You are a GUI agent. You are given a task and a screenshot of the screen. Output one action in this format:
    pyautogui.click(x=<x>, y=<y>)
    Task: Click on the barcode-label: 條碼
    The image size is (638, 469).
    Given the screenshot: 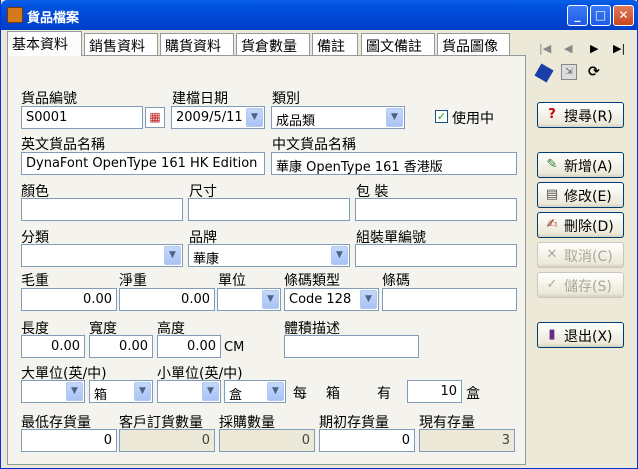 What is the action you would take?
    pyautogui.click(x=396, y=281)
    